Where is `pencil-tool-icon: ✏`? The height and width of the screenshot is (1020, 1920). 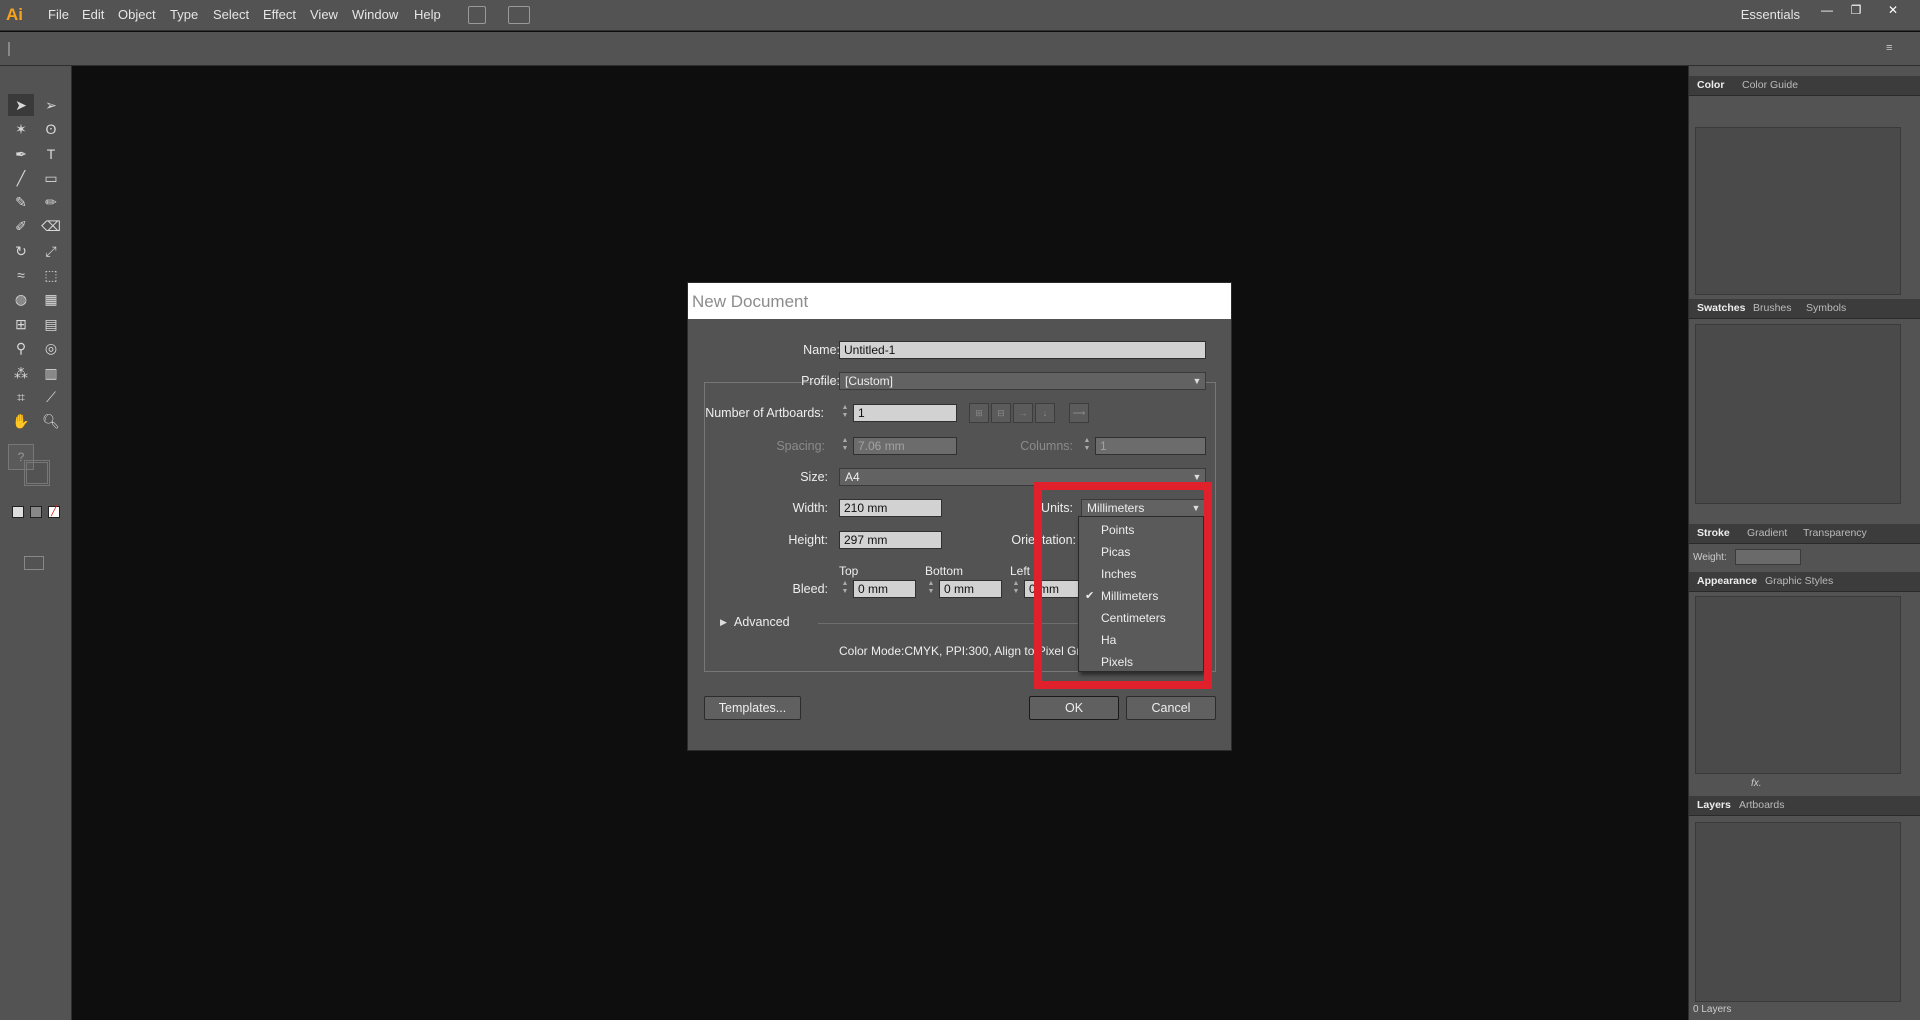
pencil-tool-icon: ✏ is located at coordinates (51, 202).